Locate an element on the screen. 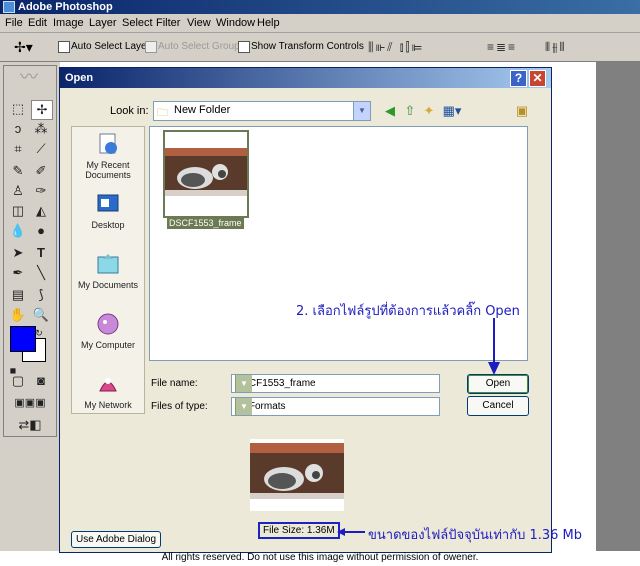 The width and height of the screenshot is (640, 566). paint-bucket-icon: ◭ is located at coordinates (41, 211).